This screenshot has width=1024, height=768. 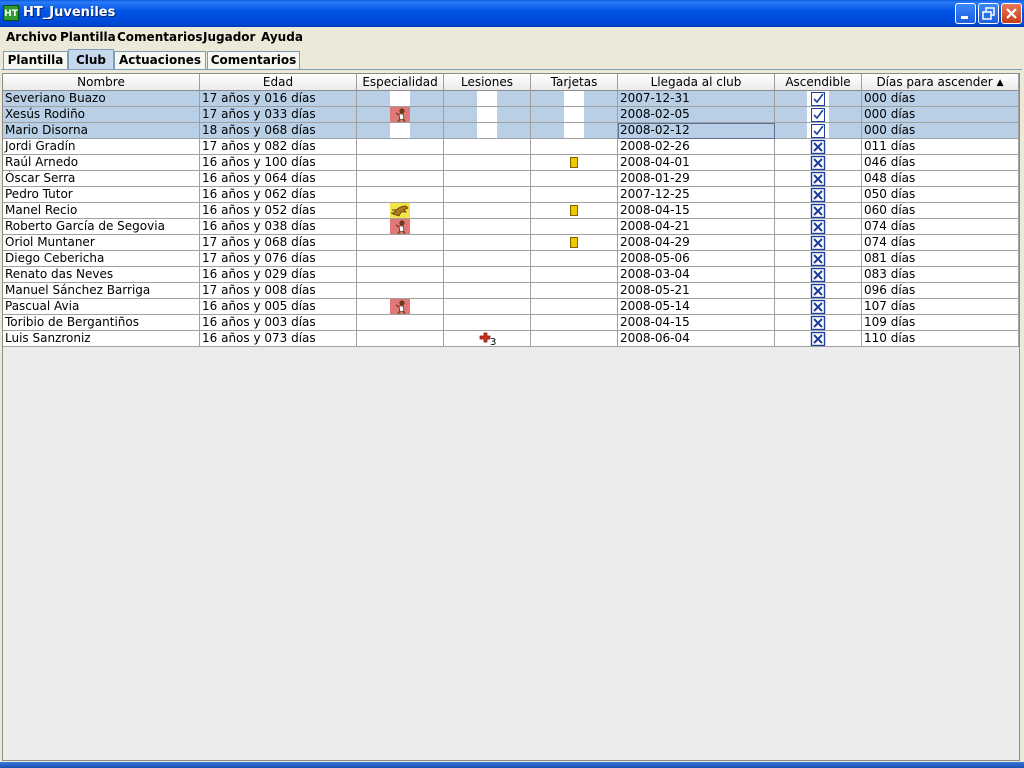 What do you see at coordinates (696, 227) in the screenshot?
I see `cell-llegada: 2008-04-21` at bounding box center [696, 227].